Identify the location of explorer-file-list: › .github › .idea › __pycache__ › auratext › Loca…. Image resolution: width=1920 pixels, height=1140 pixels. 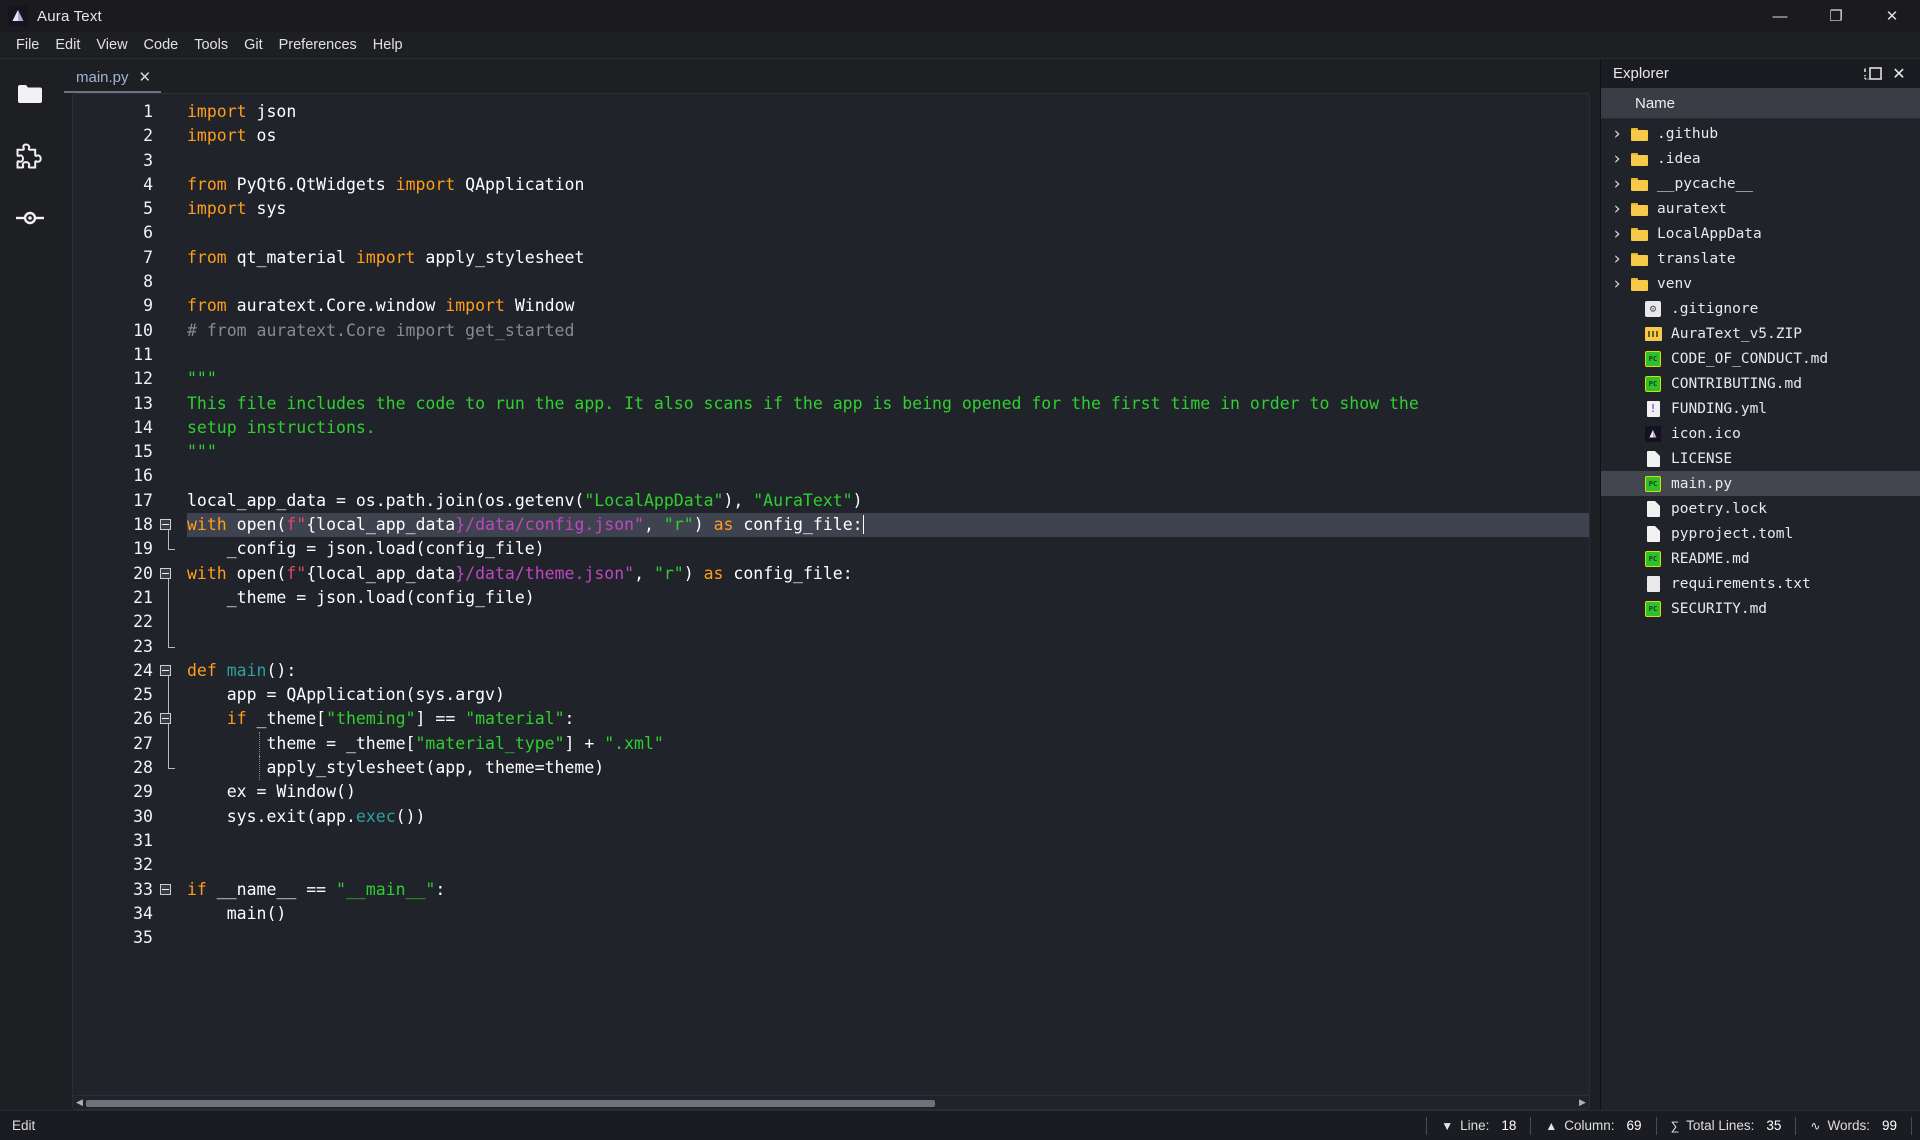
(1760, 614).